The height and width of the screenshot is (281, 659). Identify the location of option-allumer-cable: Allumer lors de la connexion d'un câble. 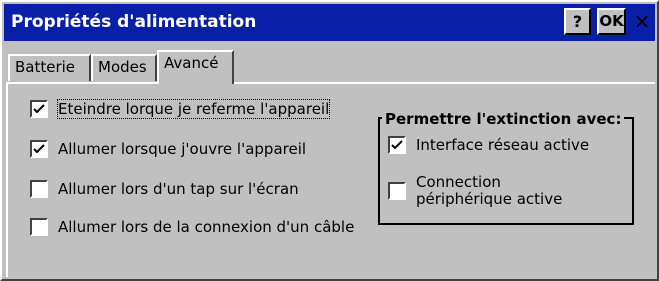
(192, 227).